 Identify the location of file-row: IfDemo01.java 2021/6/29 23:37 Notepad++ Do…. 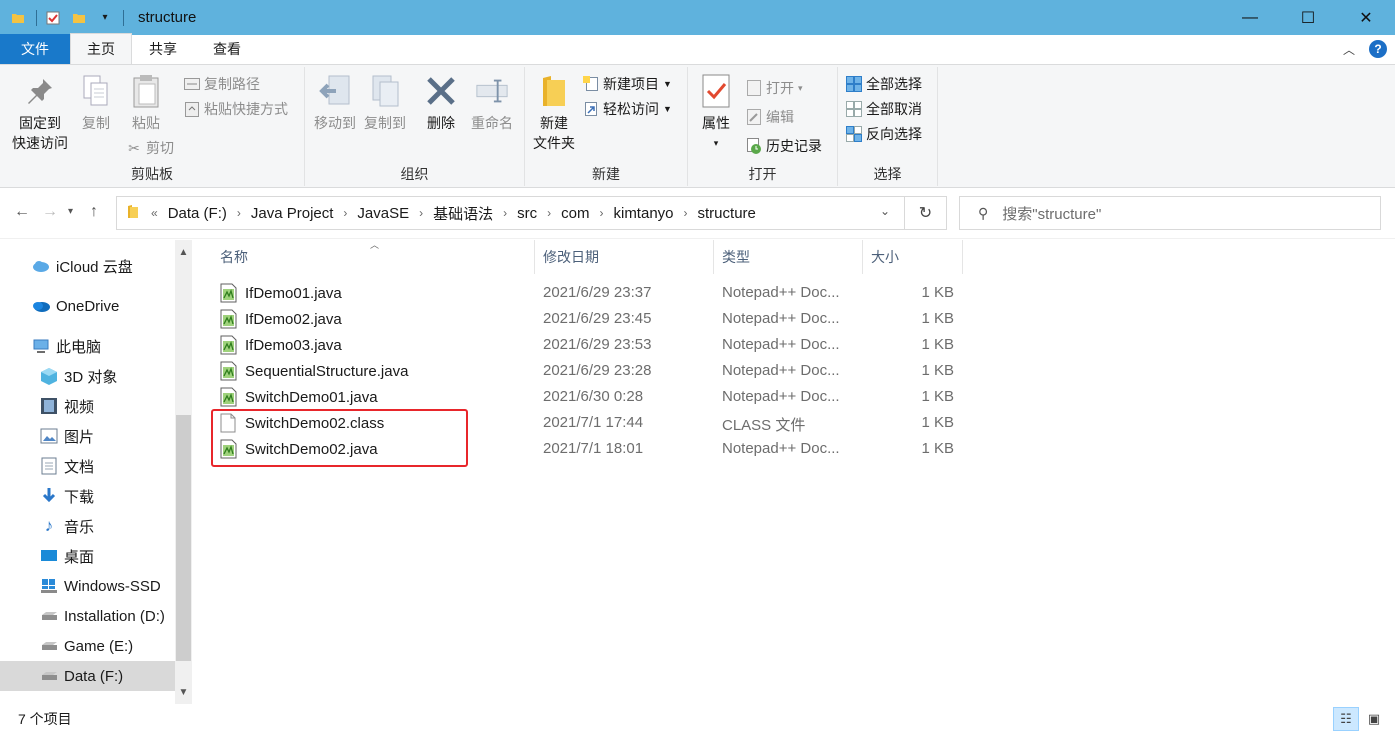
(592, 293).